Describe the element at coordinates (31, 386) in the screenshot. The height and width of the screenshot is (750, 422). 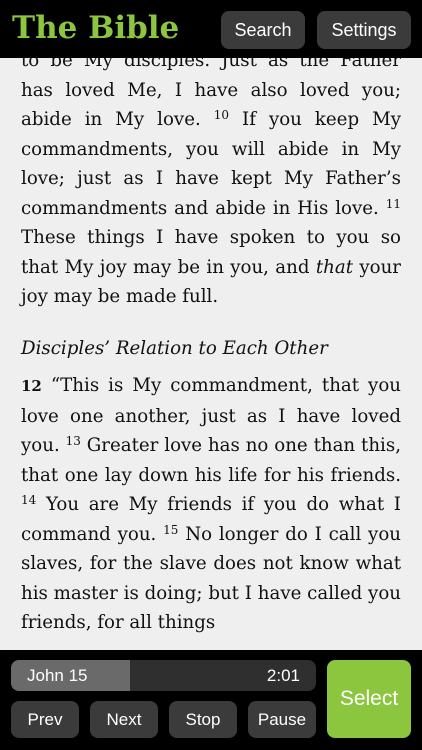
I see `verse-number-bold: 12` at that location.